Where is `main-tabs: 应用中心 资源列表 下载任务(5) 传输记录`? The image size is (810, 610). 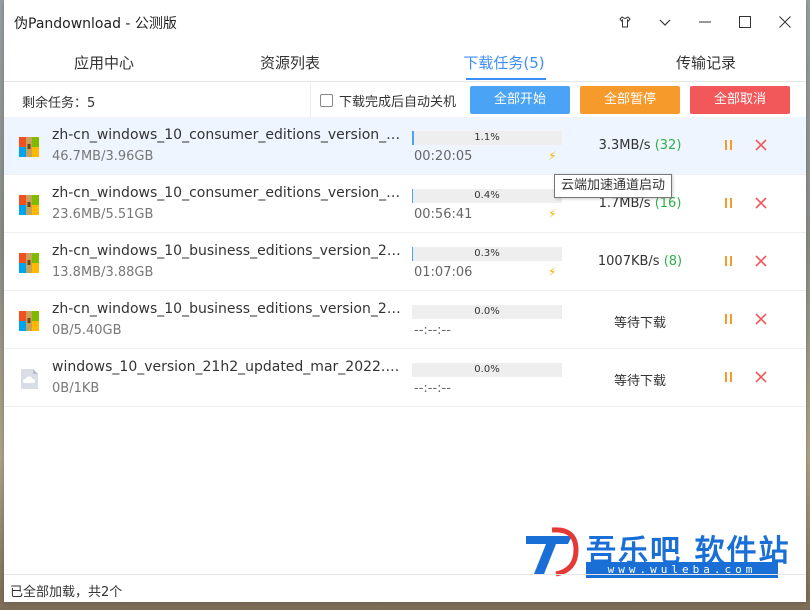 main-tabs: 应用中心 资源列表 下载任务(5) 传输记录 is located at coordinates (405, 63).